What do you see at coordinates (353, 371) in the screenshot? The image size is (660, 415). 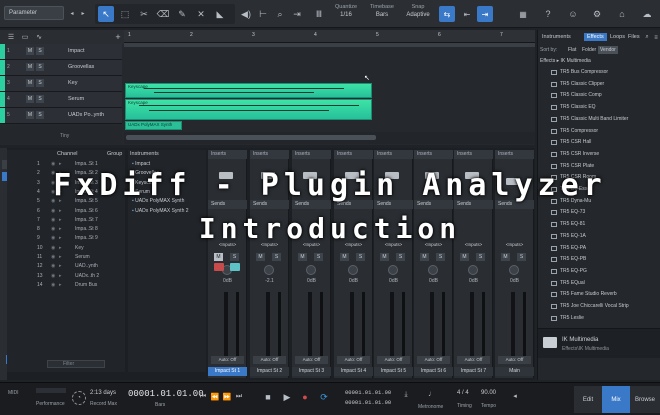 I see `strip-name: Impact St 4` at bounding box center [353, 371].